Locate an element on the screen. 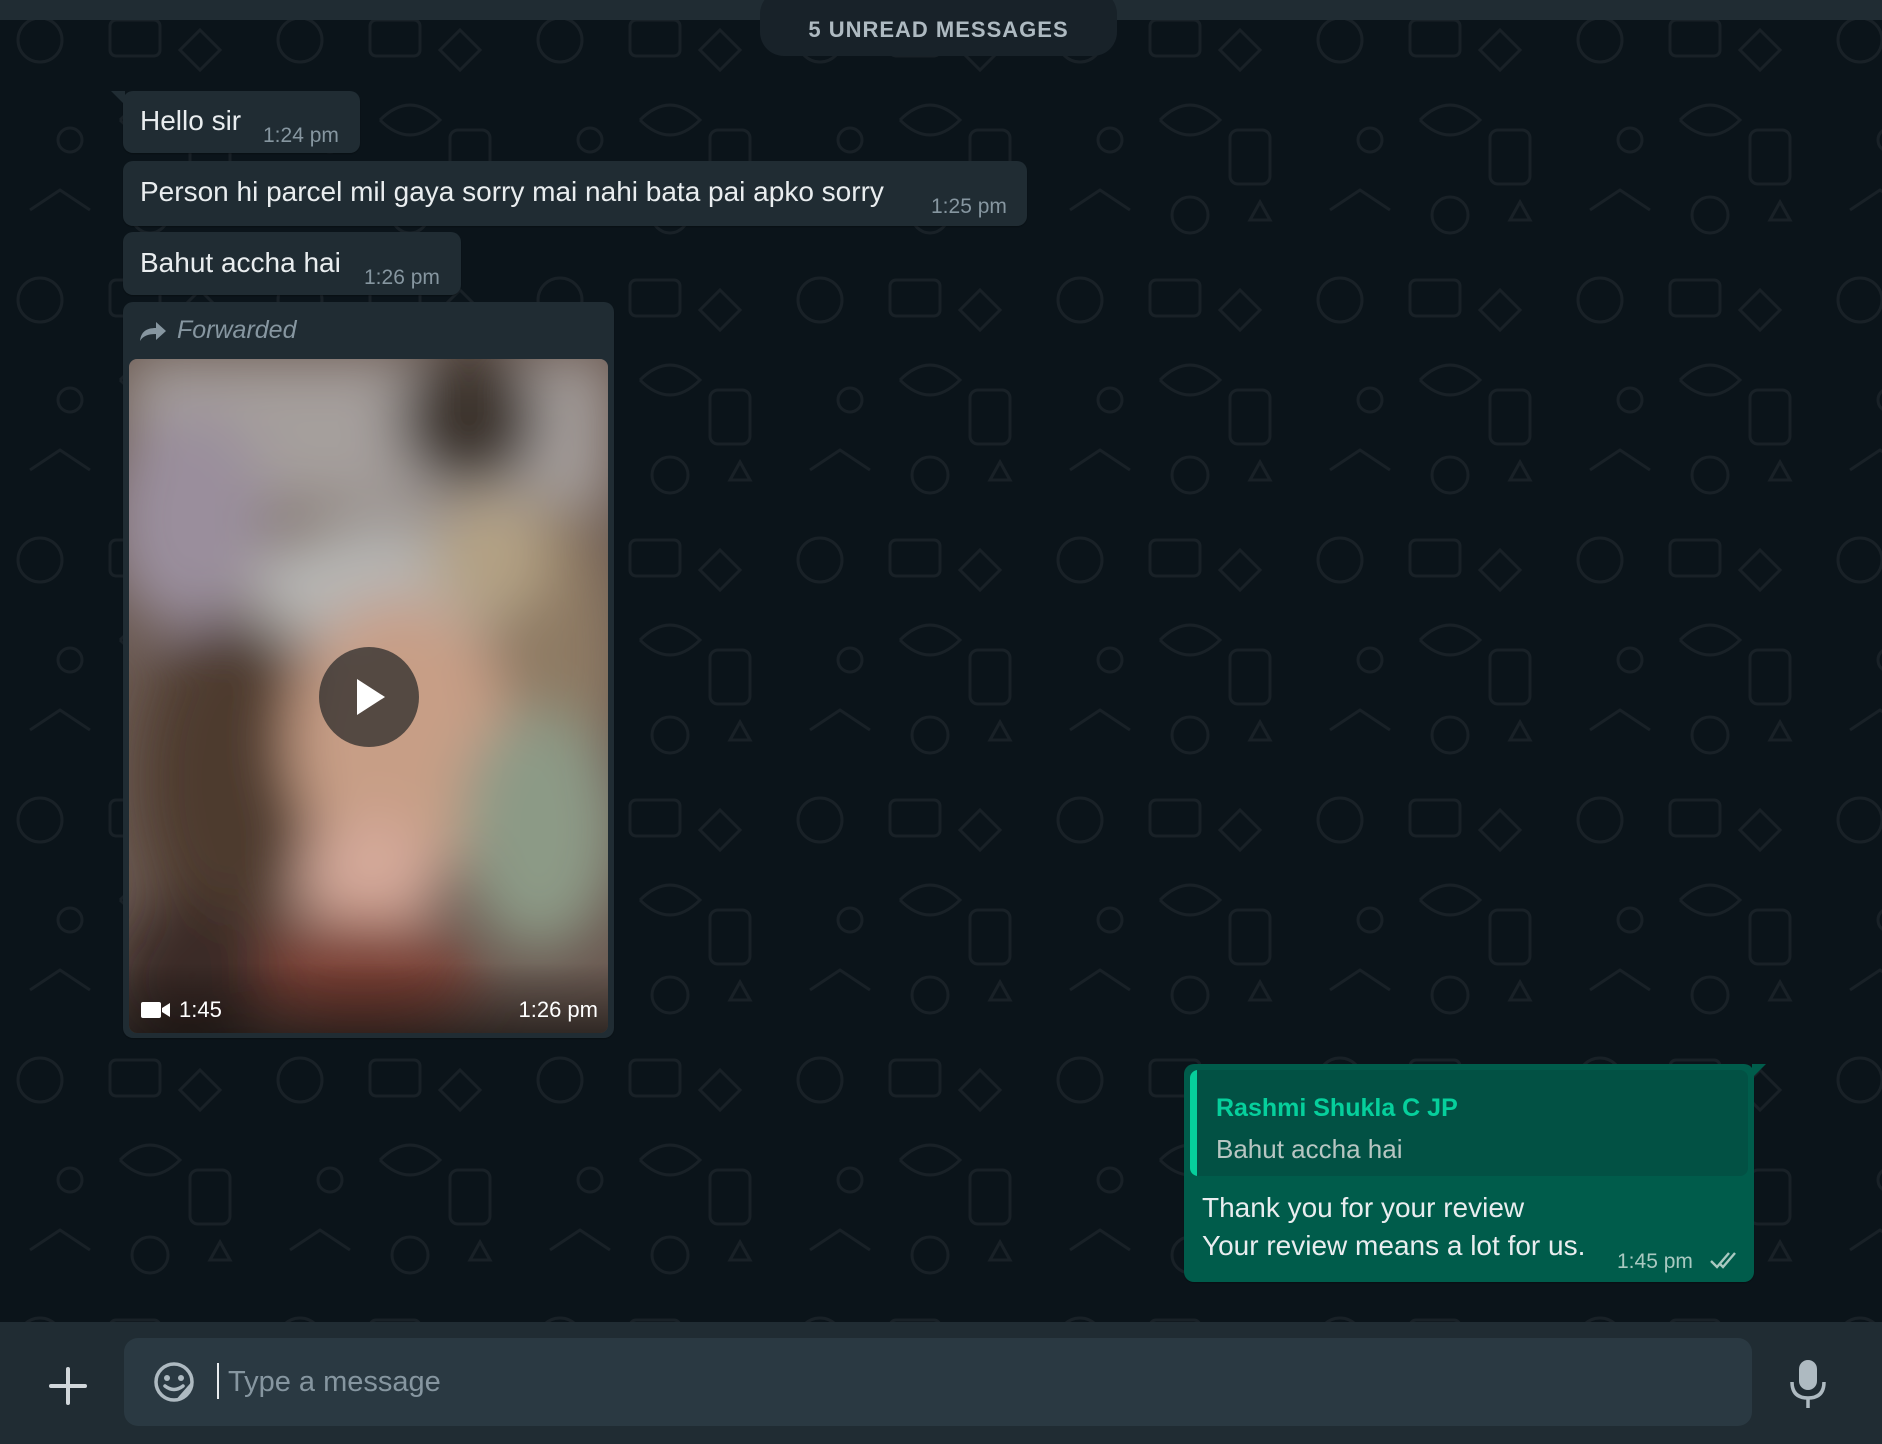 The image size is (1882, 1444). quote-text: Bahut accha hai is located at coordinates (1309, 1149).